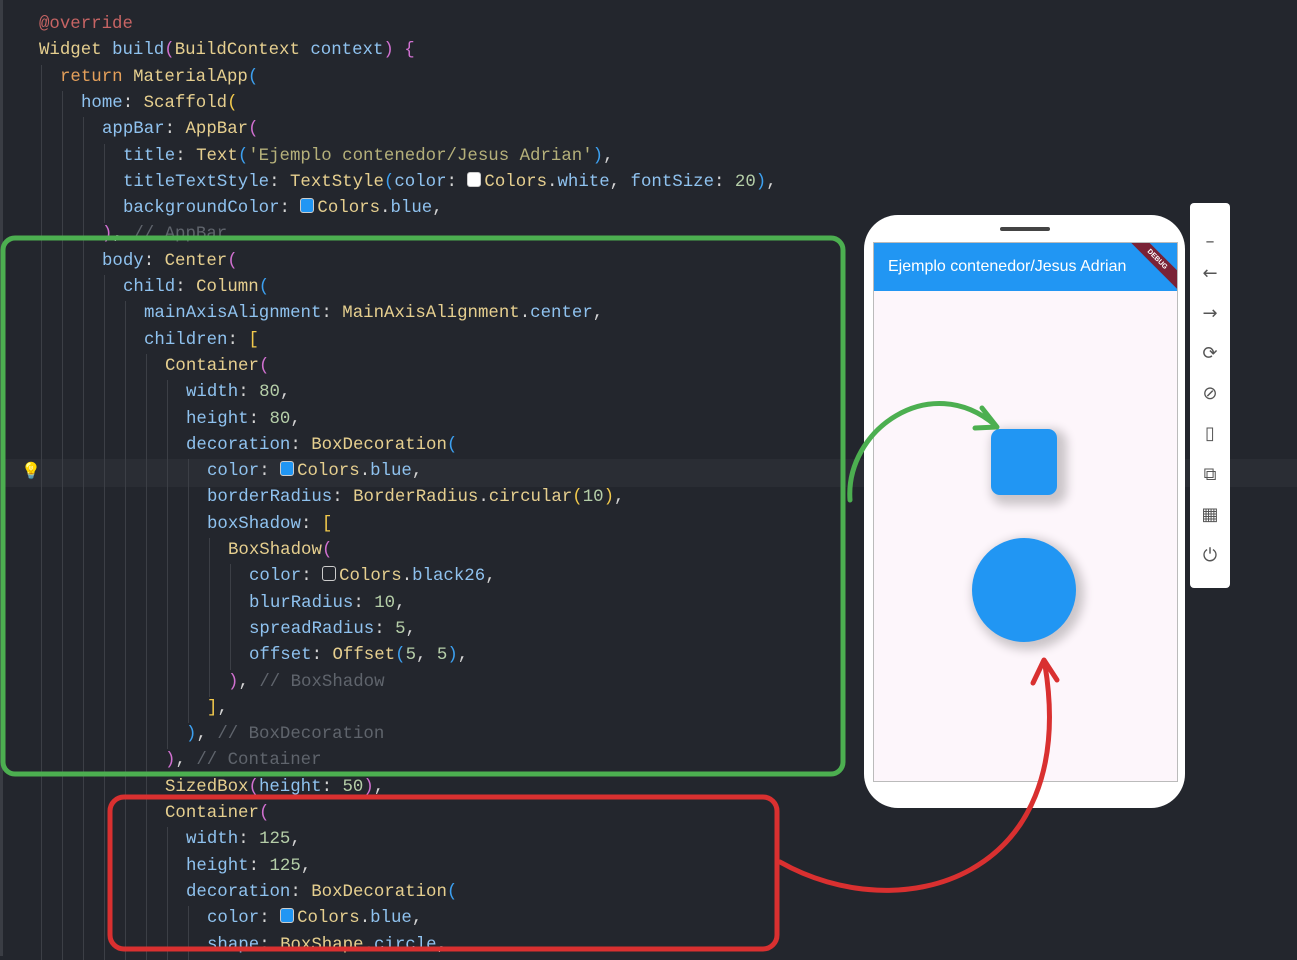 The height and width of the screenshot is (960, 1297). Describe the element at coordinates (922, 452) in the screenshot. I see `green-arrow` at that location.